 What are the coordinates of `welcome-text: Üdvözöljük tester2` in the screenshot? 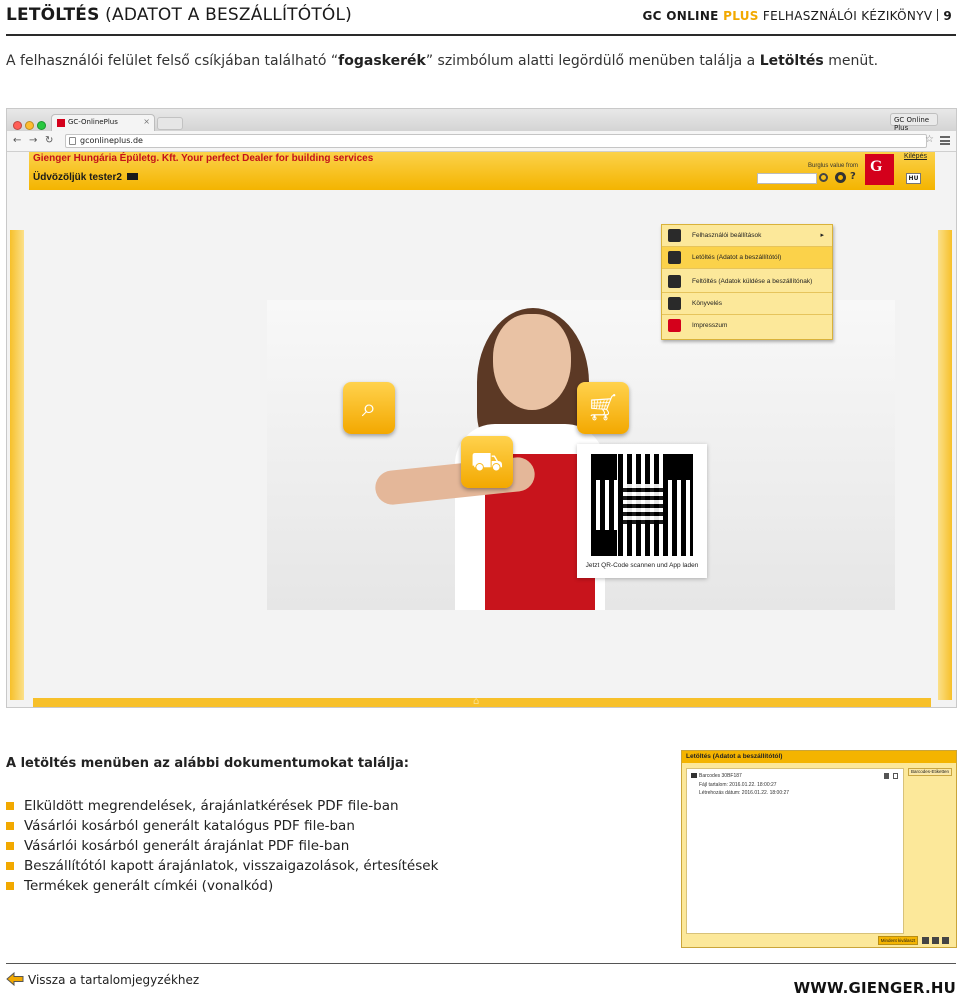 It's located at (85, 177).